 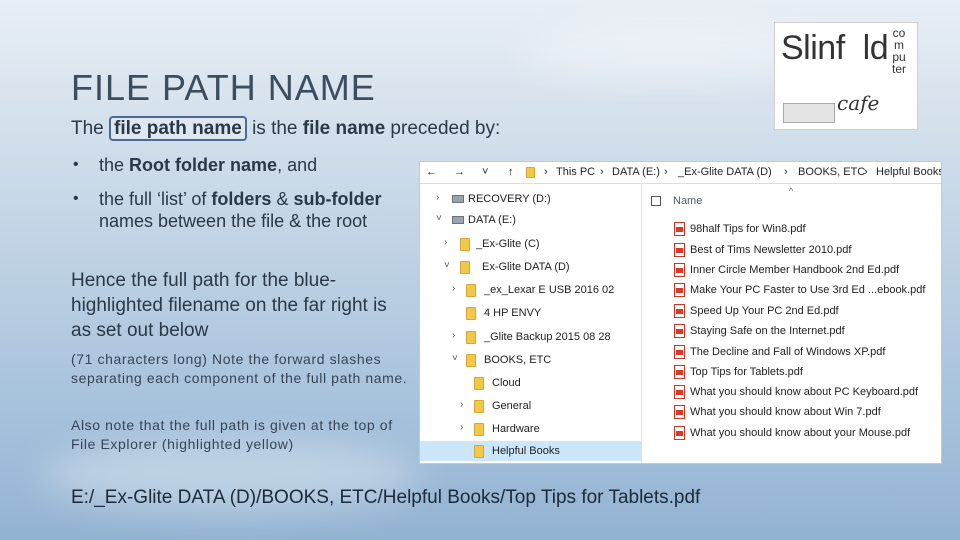 I want to click on tree-item-label: Cloud, so click(x=506, y=383).